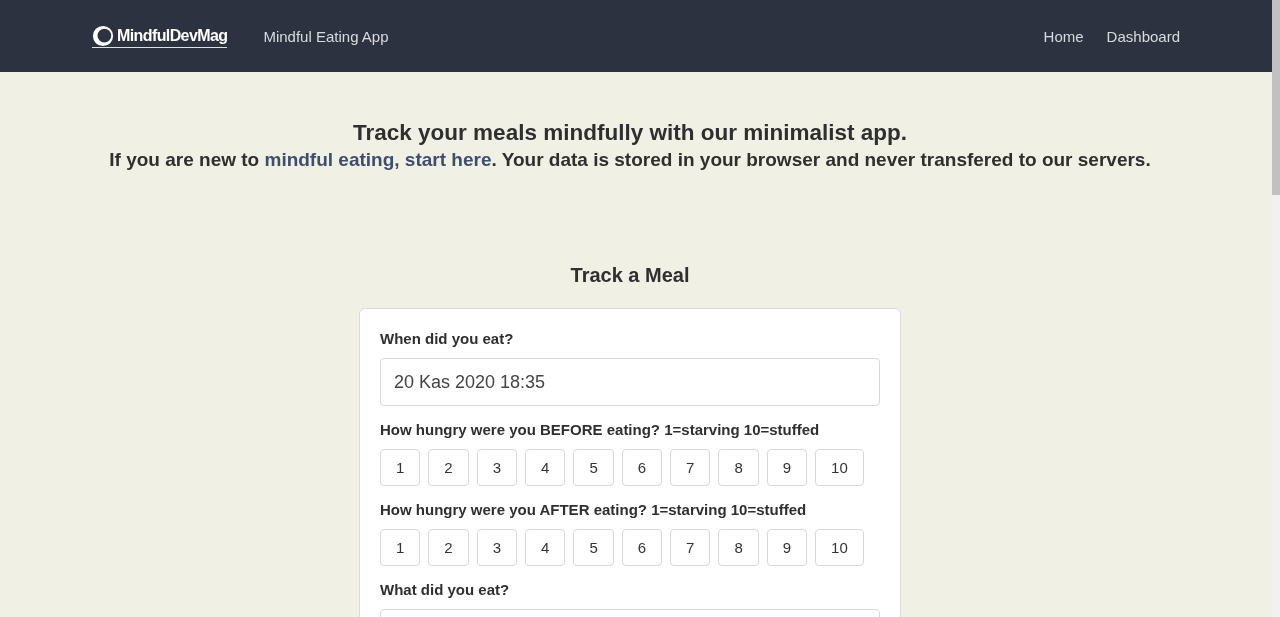 This screenshot has width=1280, height=617. What do you see at coordinates (630, 159) in the screenshot?
I see `intro-text: If you are new to mindful eating, start here. Your data is stored in your browser and never transfered to our servers.` at bounding box center [630, 159].